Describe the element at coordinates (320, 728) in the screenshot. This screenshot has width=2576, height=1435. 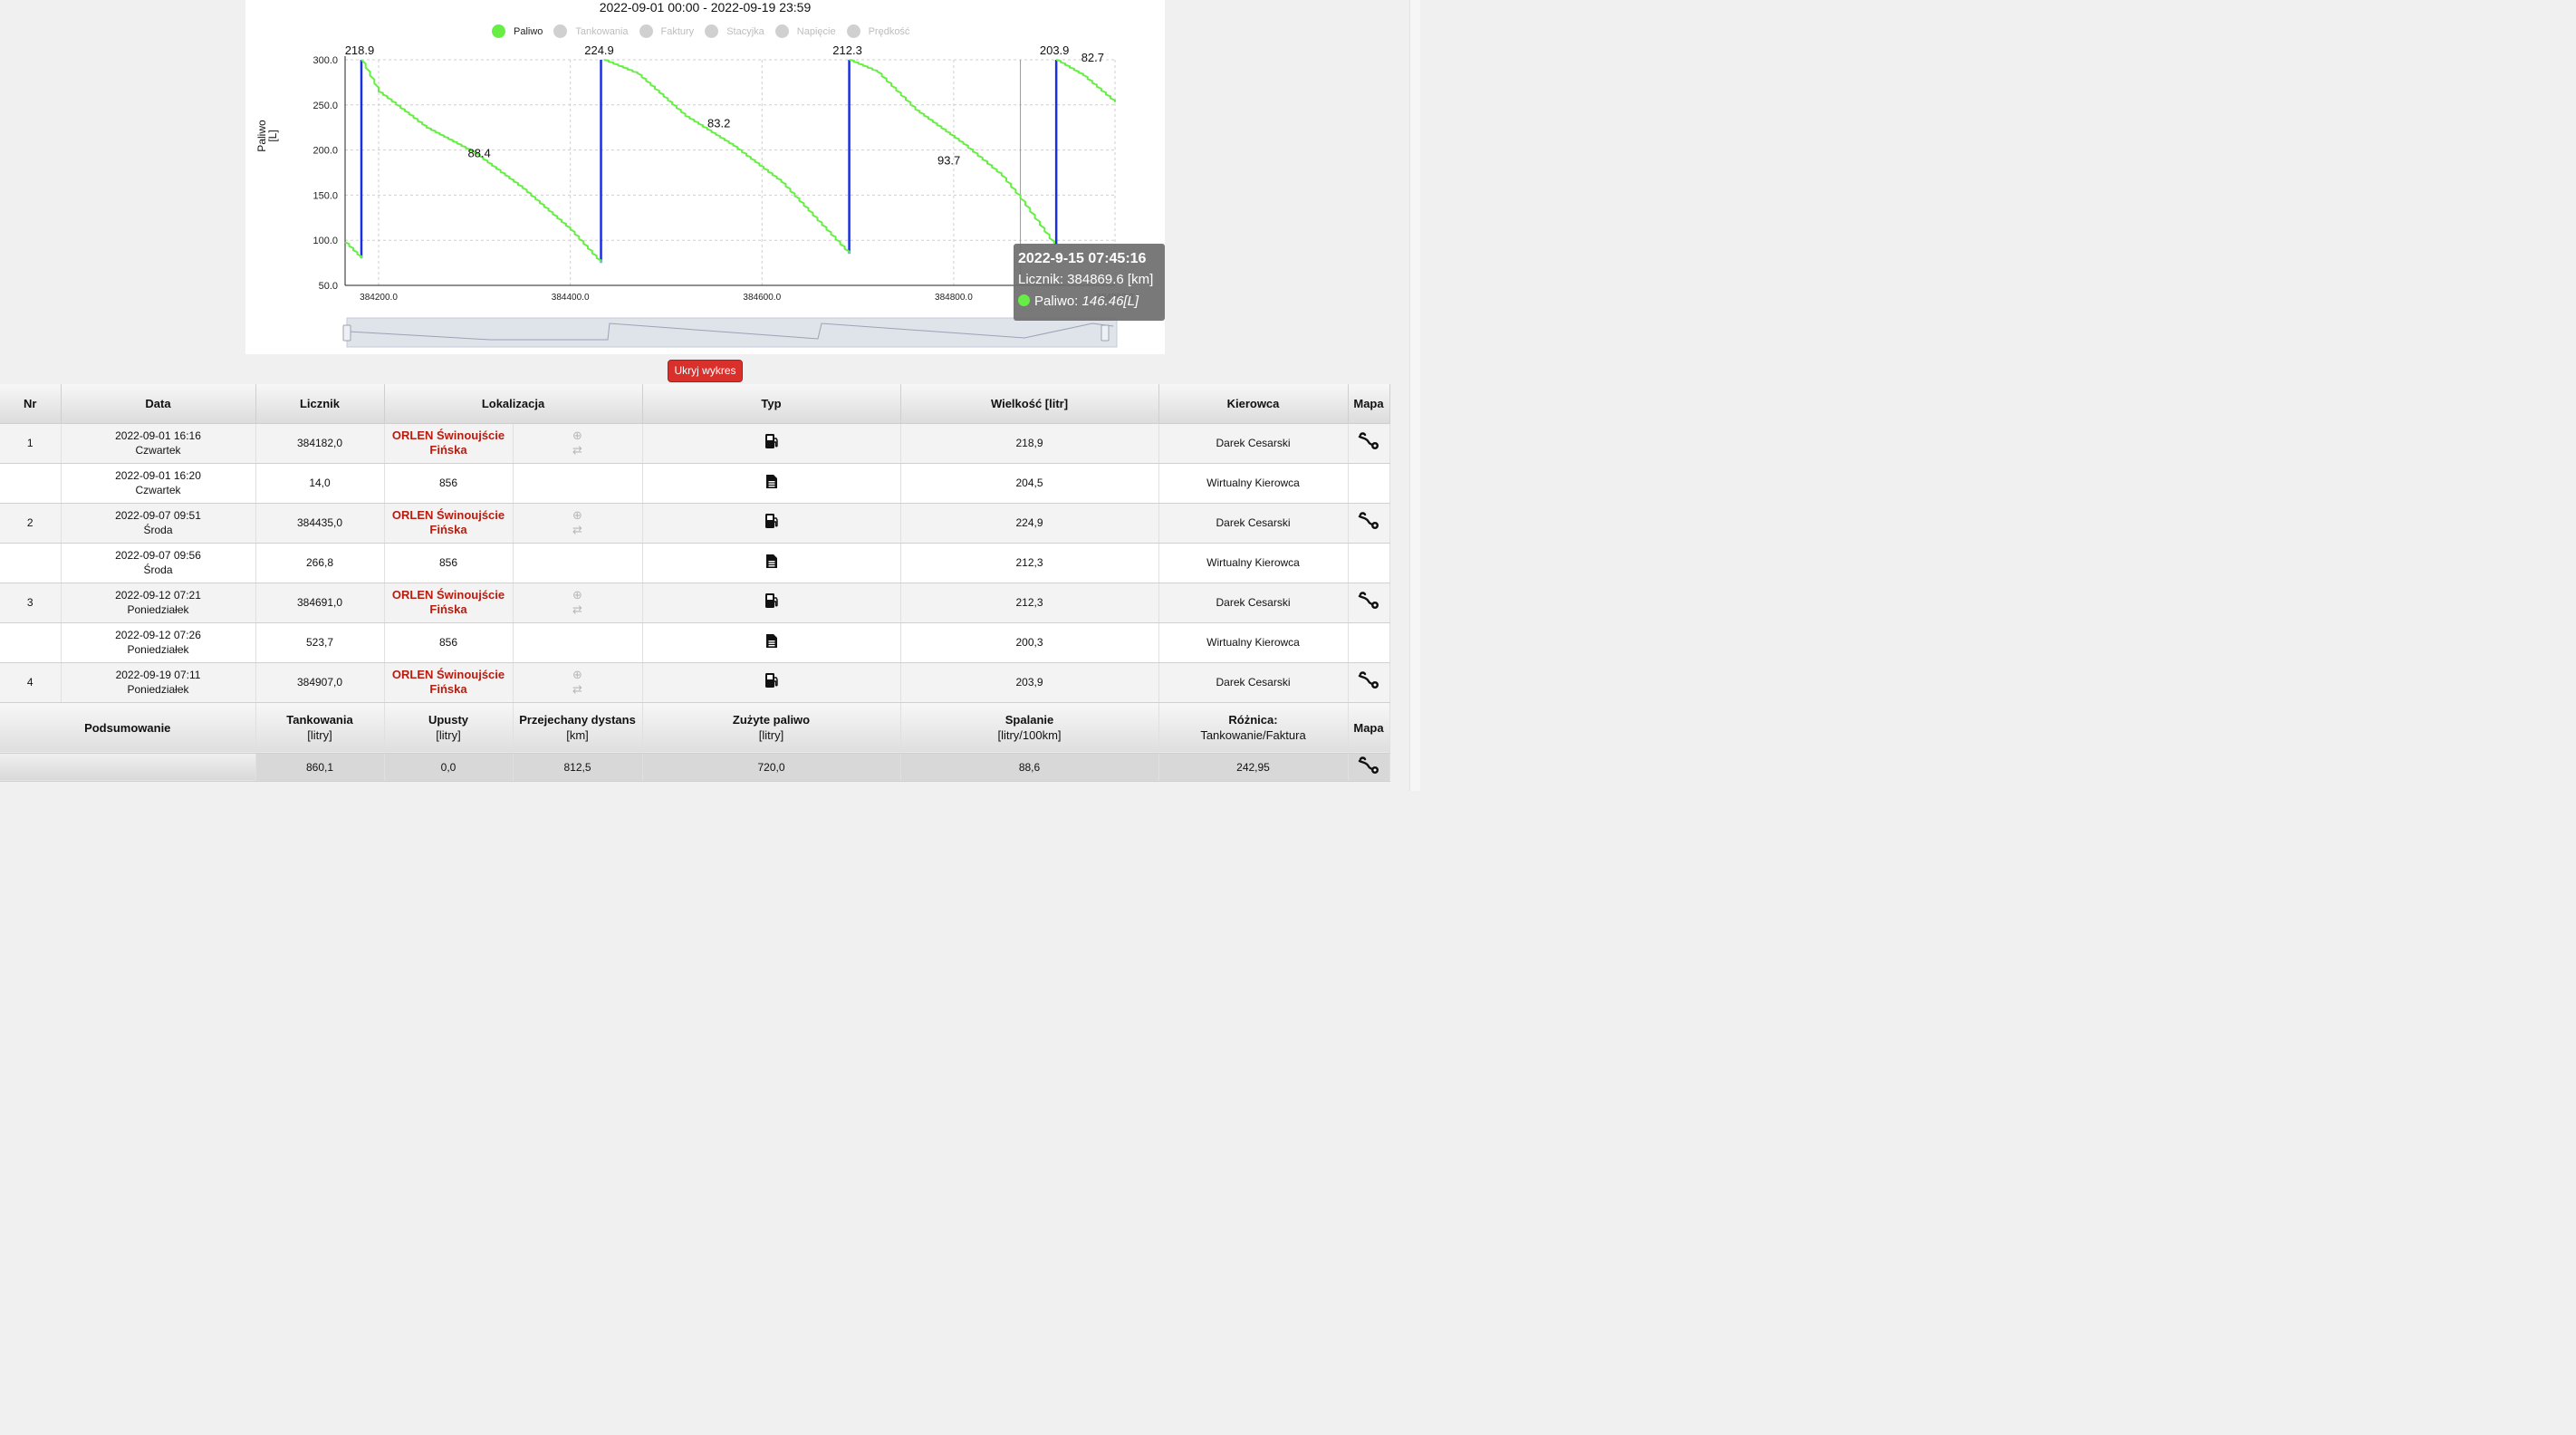
I see `summary-tankowania-head: Tankowania [litry]` at that location.